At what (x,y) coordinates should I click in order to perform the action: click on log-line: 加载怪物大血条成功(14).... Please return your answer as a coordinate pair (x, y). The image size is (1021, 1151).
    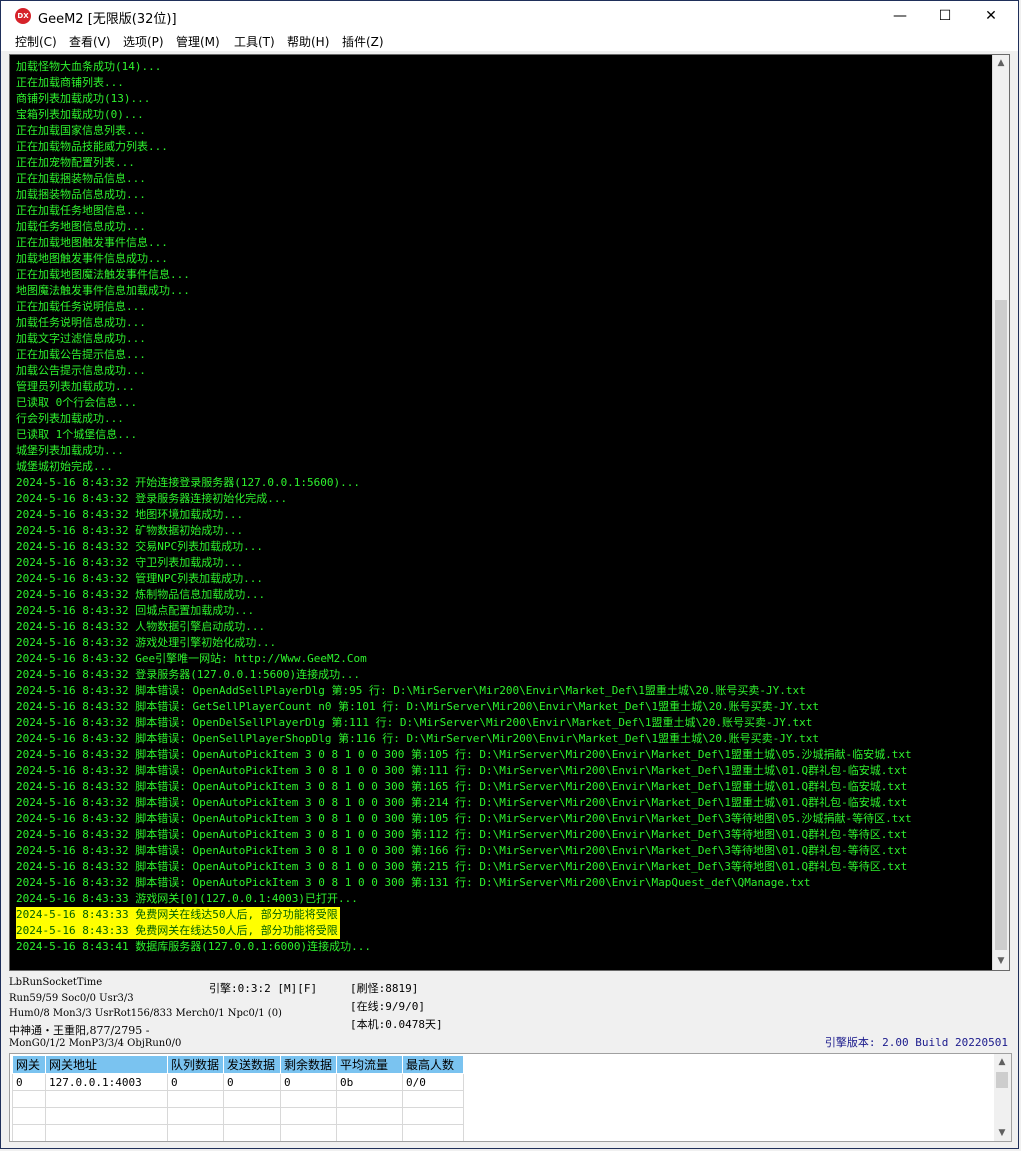
    Looking at the image, I should click on (503, 67).